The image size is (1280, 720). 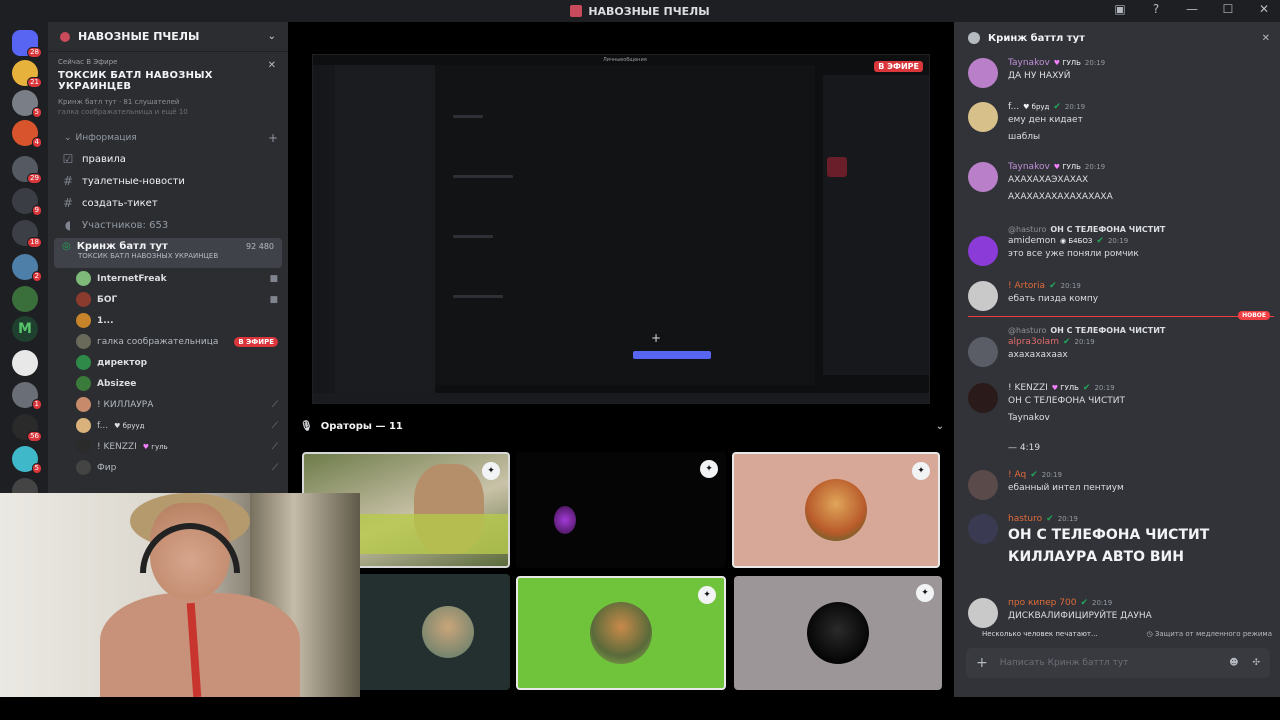 What do you see at coordinates (168, 37) in the screenshot?
I see `server-header: НАВОЗНЫЕ ПЧЕЛЫ ⌄` at bounding box center [168, 37].